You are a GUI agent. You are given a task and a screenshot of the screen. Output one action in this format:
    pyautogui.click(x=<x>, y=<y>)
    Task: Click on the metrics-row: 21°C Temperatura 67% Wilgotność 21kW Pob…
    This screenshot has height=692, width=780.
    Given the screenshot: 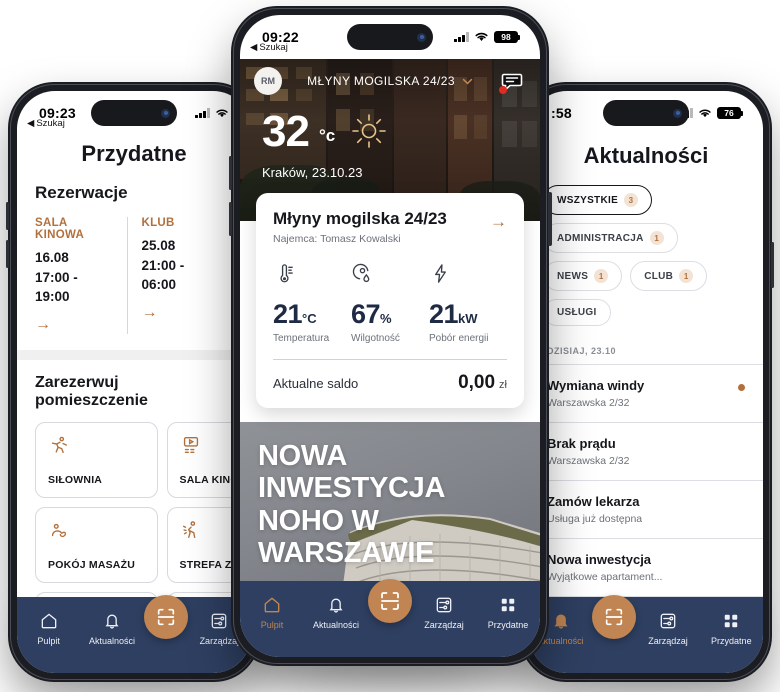 What is the action you would take?
    pyautogui.click(x=390, y=303)
    